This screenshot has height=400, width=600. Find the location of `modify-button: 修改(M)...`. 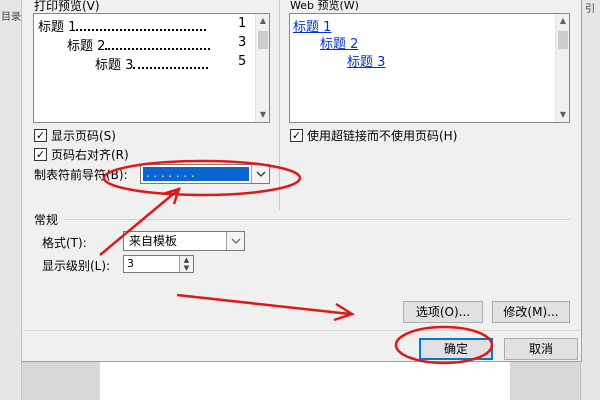

modify-button: 修改(M)... is located at coordinates (531, 312).